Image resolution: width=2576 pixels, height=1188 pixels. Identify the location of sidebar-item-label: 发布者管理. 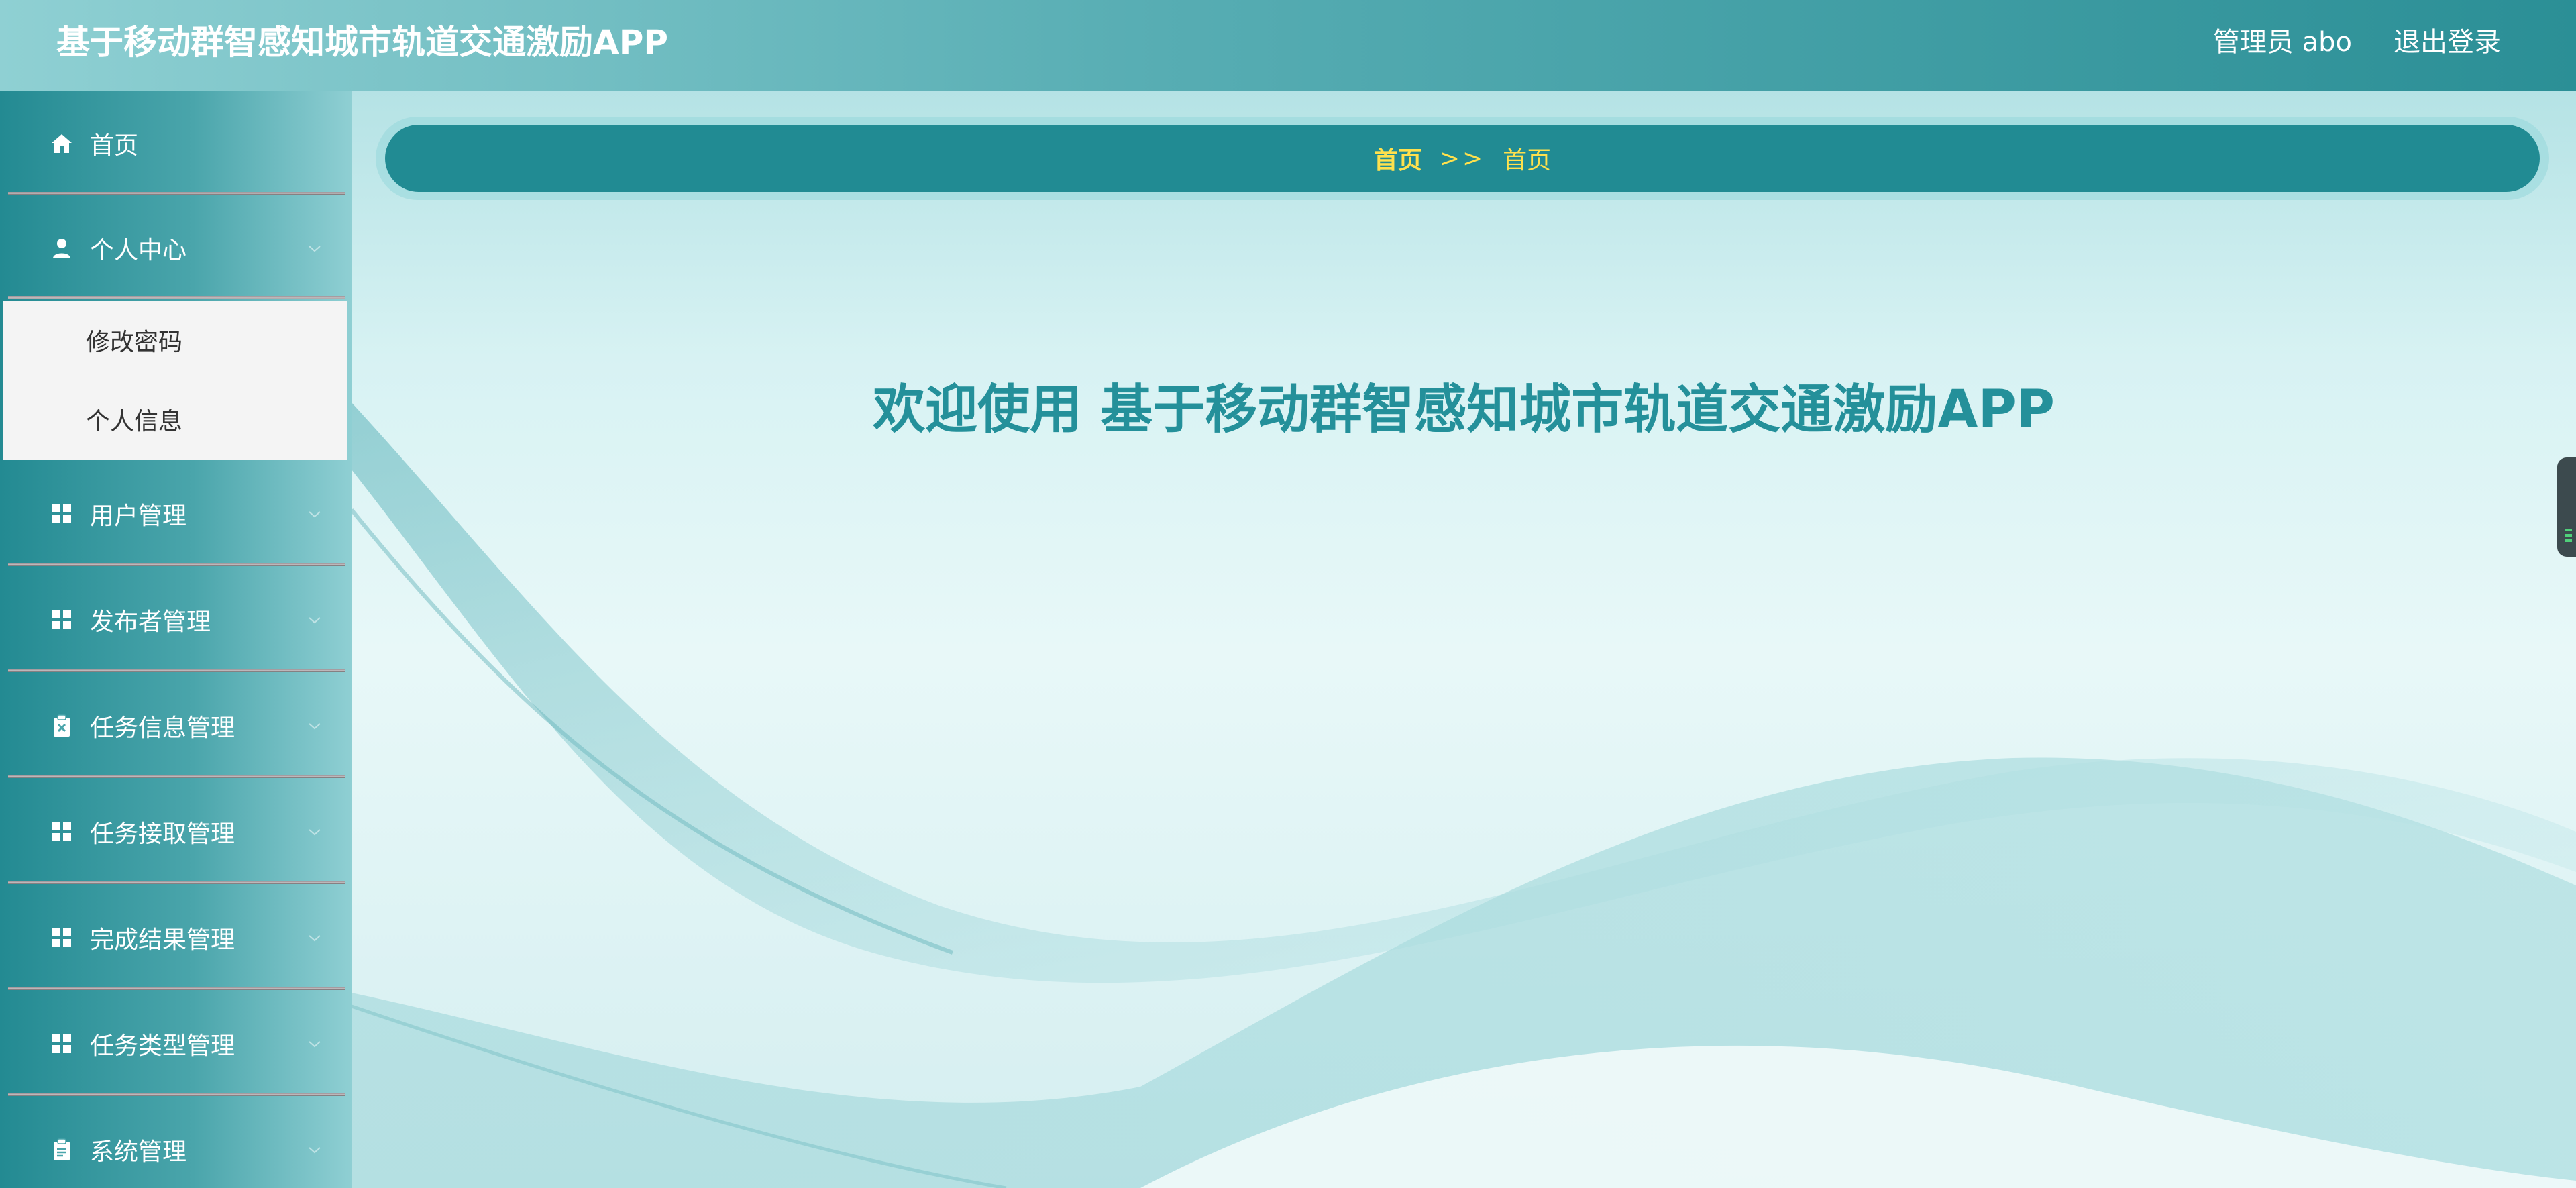
(150, 622).